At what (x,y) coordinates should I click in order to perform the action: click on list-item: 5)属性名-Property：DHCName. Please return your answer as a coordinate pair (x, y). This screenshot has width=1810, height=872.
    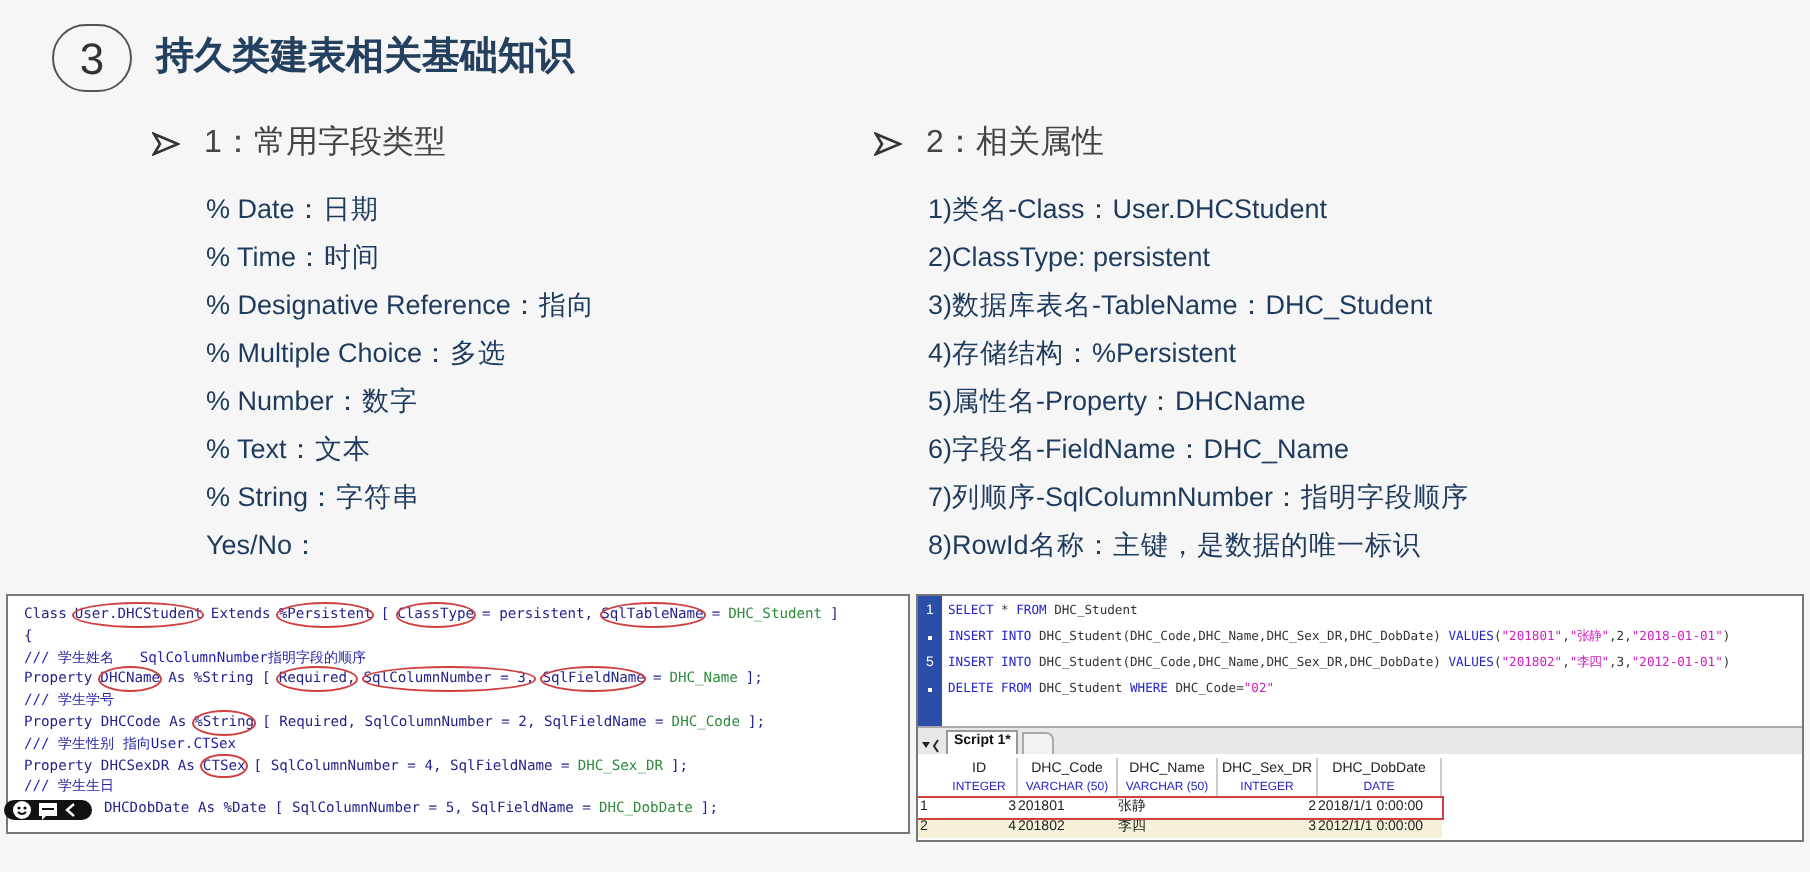
    Looking at the image, I should click on (1118, 402).